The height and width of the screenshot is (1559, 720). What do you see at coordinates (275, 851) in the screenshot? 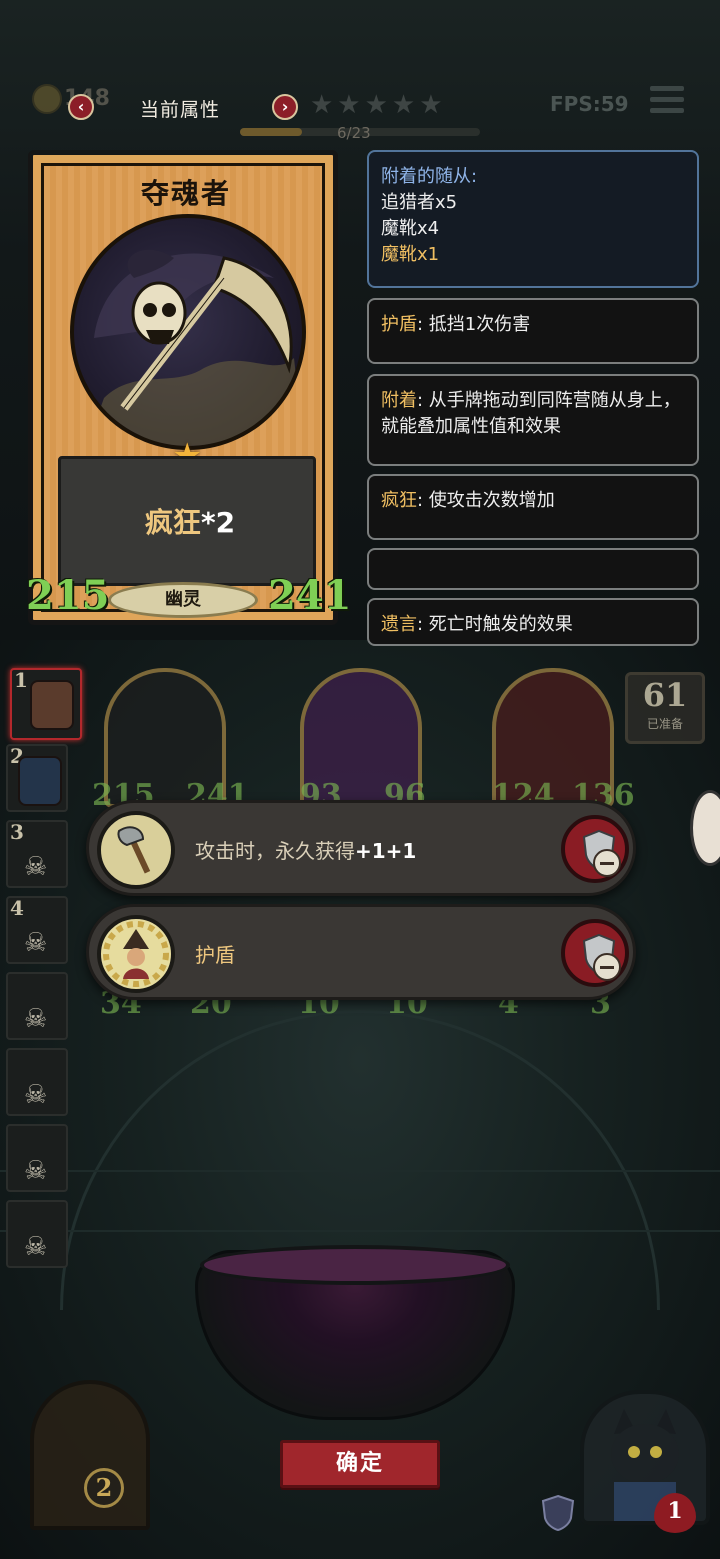
I see `buff-prefix: 攻击时，永久获得` at bounding box center [275, 851].